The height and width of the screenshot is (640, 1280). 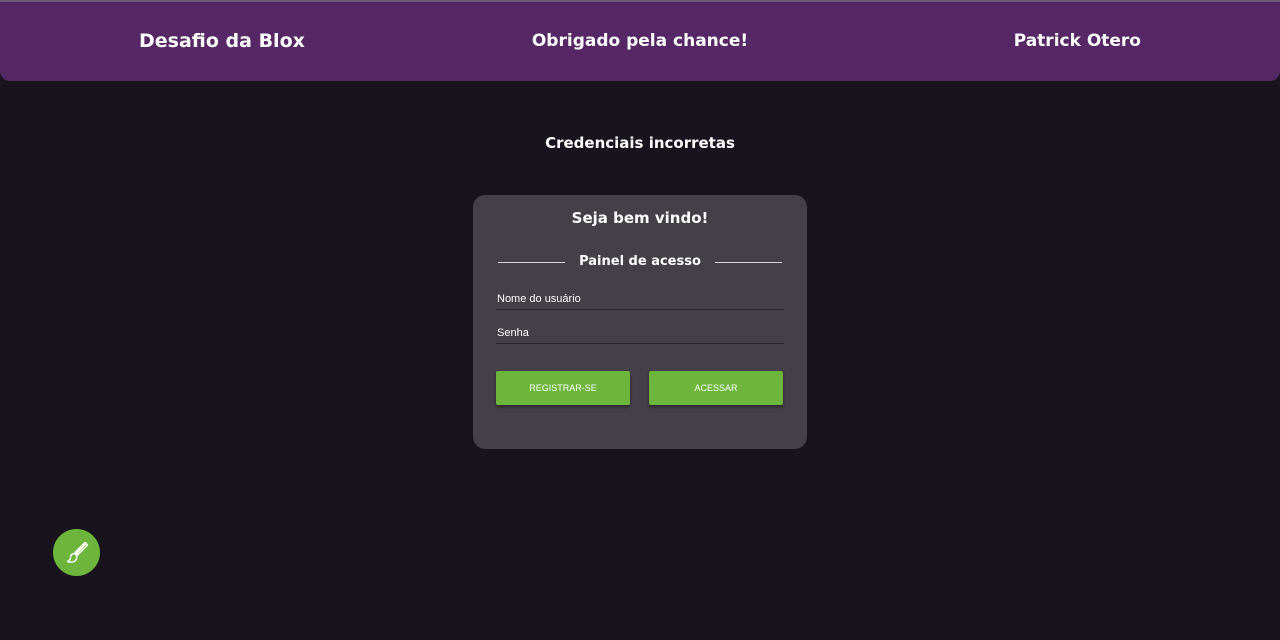 What do you see at coordinates (640, 143) in the screenshot?
I see `error-message: Credenciais incorretas` at bounding box center [640, 143].